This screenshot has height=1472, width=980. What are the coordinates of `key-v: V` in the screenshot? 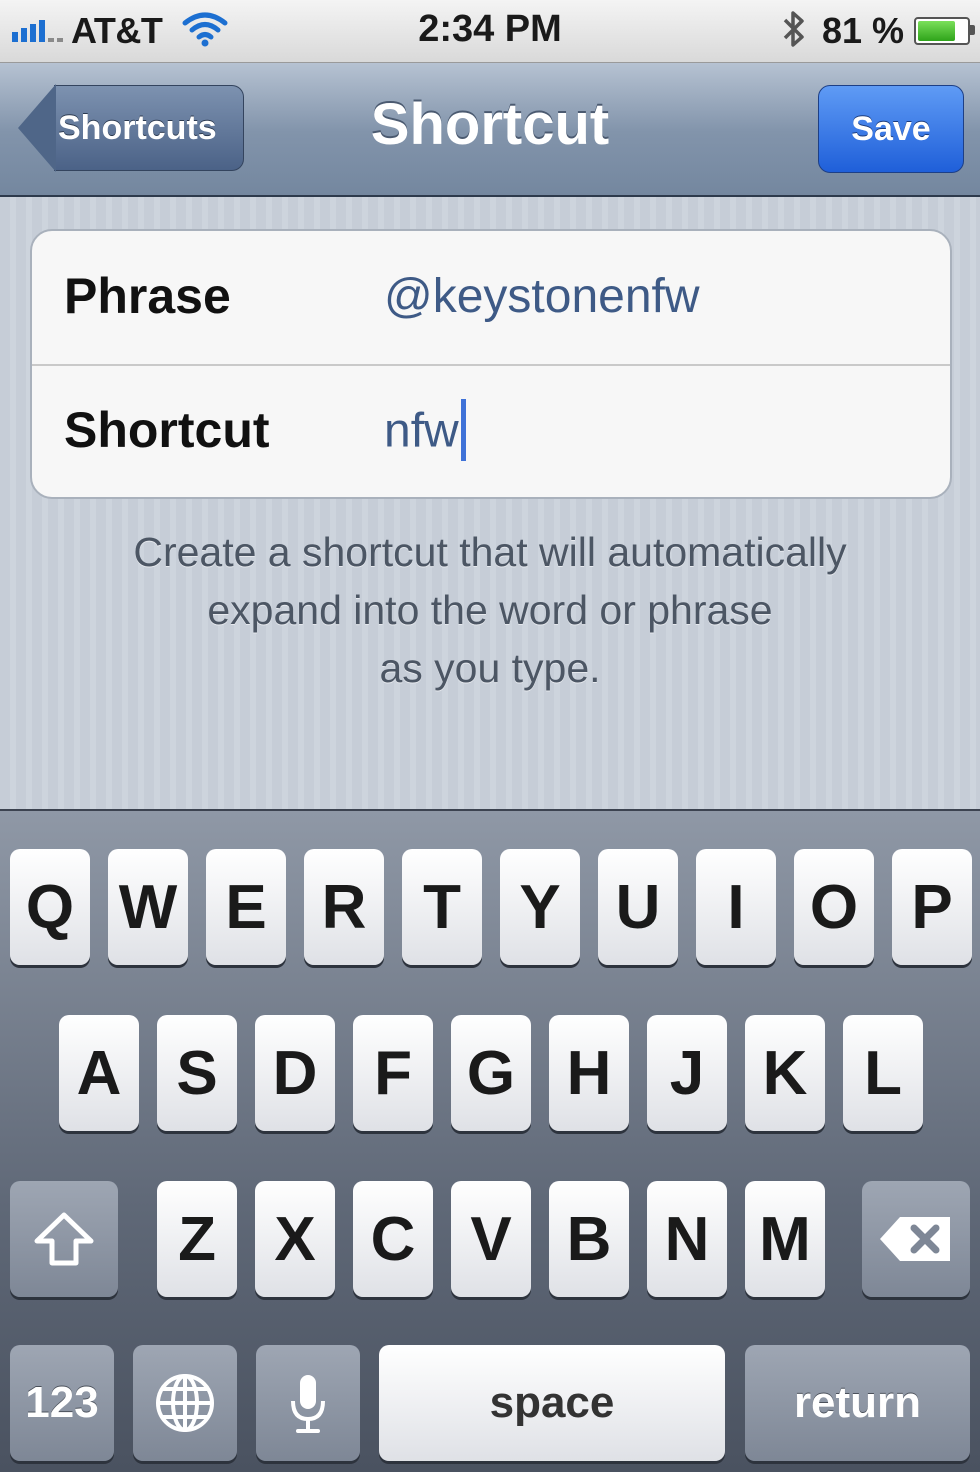 It's located at (491, 1239).